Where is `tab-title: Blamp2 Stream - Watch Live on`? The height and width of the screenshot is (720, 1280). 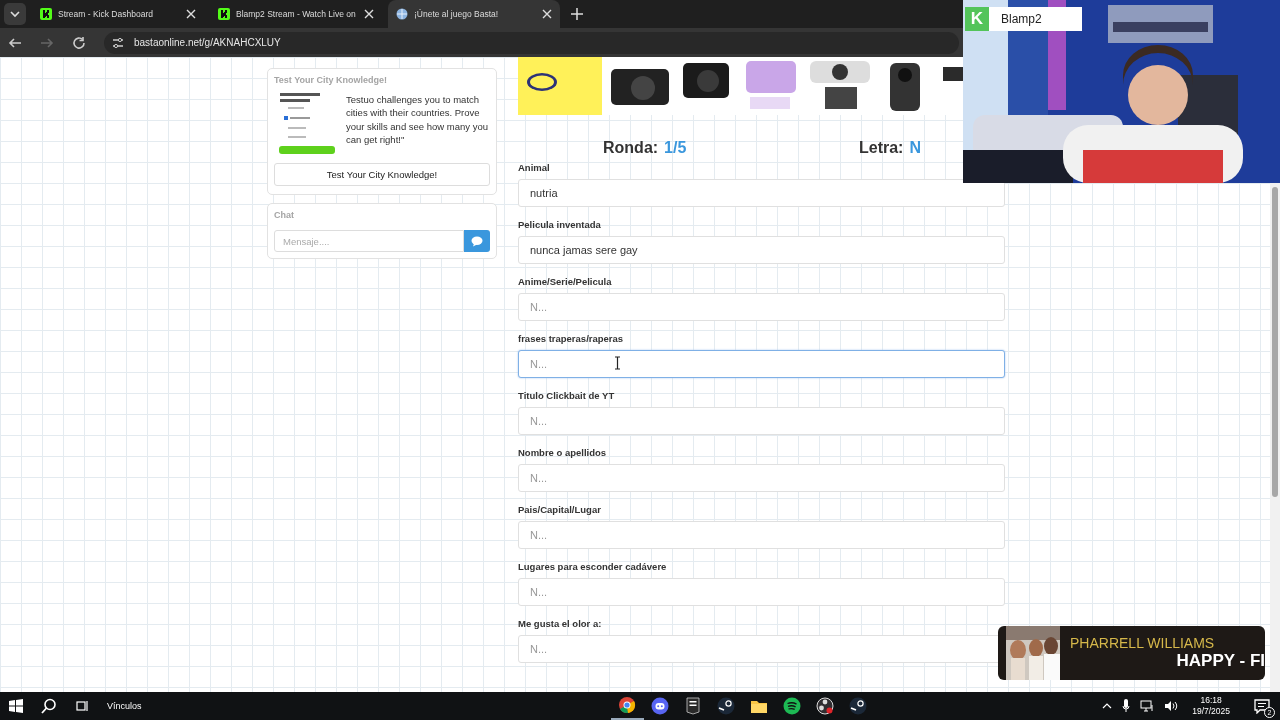 tab-title: Blamp2 Stream - Watch Live on is located at coordinates (296, 14).